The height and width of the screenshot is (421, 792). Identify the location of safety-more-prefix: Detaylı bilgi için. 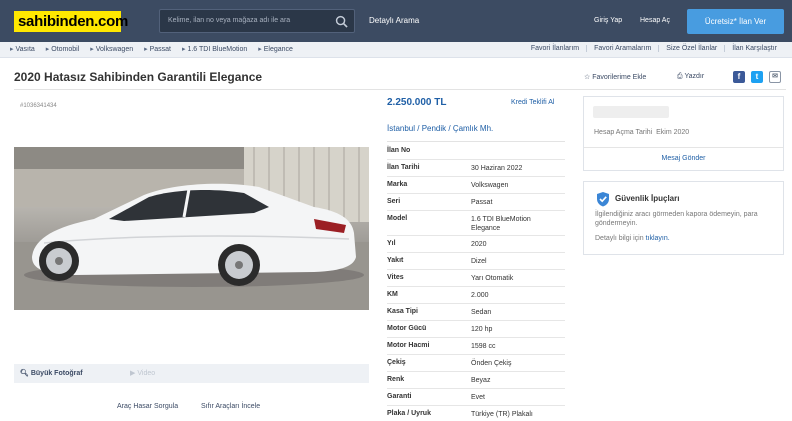
(619, 238).